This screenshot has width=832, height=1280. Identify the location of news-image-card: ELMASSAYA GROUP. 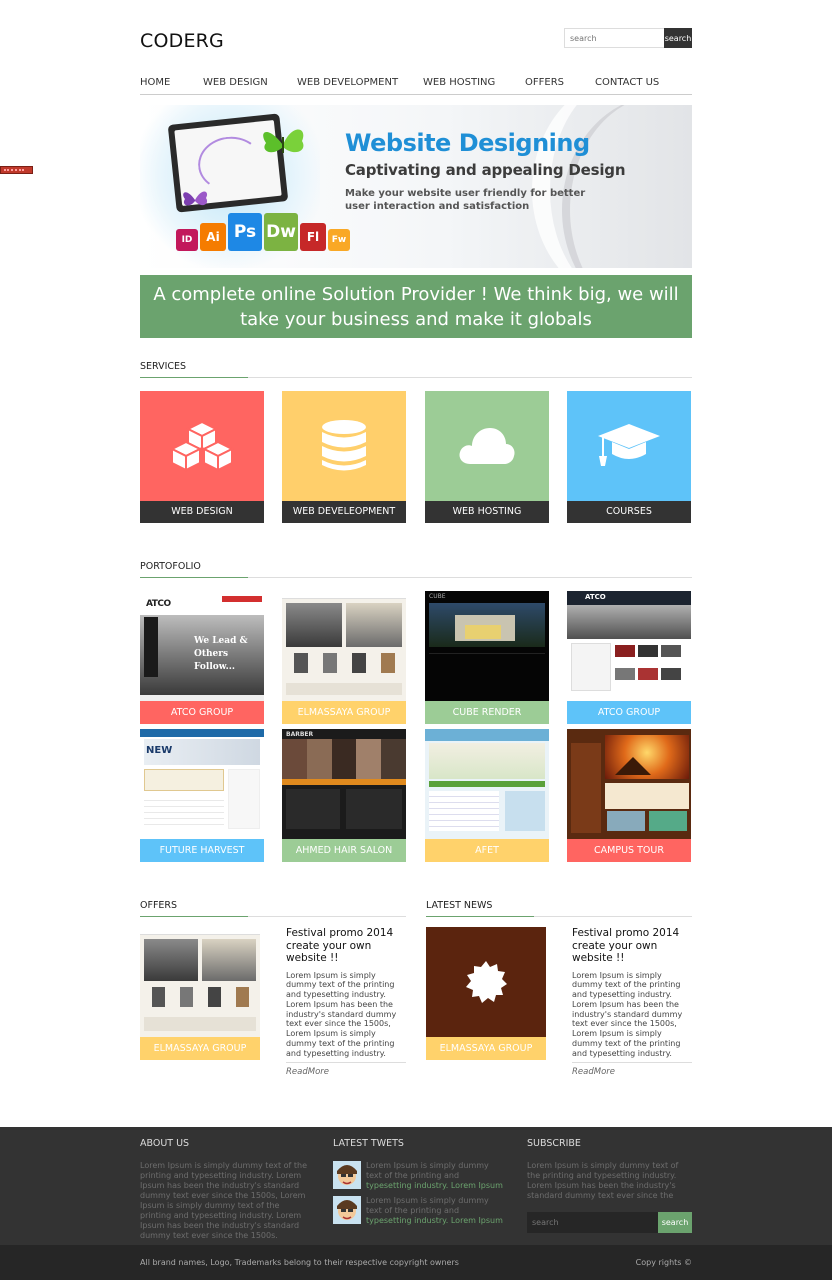
(486, 993).